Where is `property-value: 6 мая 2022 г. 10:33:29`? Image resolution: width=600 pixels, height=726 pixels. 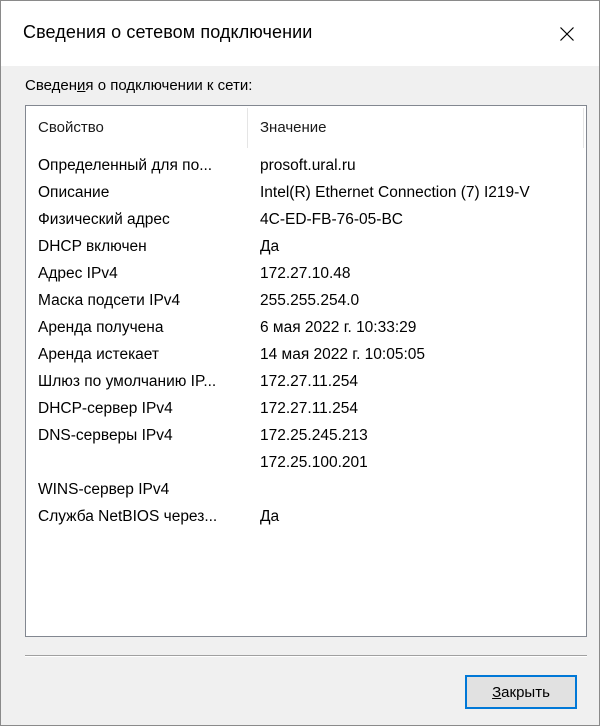 property-value: 6 мая 2022 г. 10:33:29 is located at coordinates (338, 327).